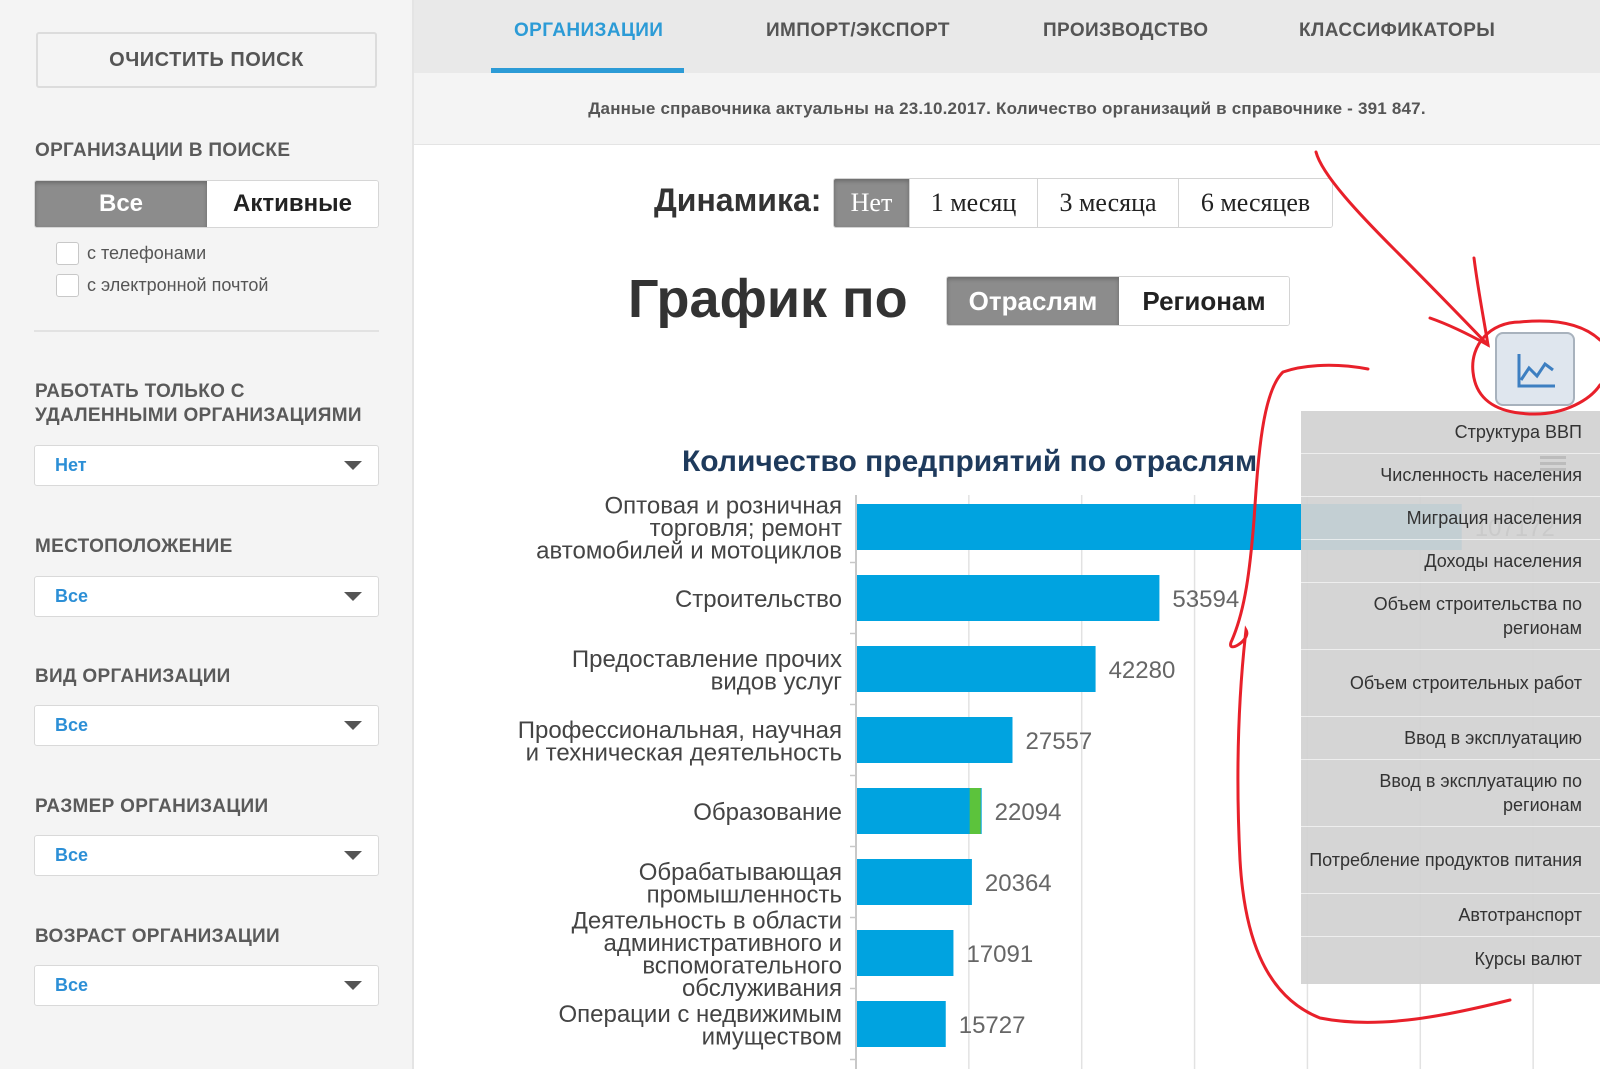 The image size is (1600, 1069). Describe the element at coordinates (1450, 958) in the screenshot. I see `menu-item: Курсы валют` at that location.